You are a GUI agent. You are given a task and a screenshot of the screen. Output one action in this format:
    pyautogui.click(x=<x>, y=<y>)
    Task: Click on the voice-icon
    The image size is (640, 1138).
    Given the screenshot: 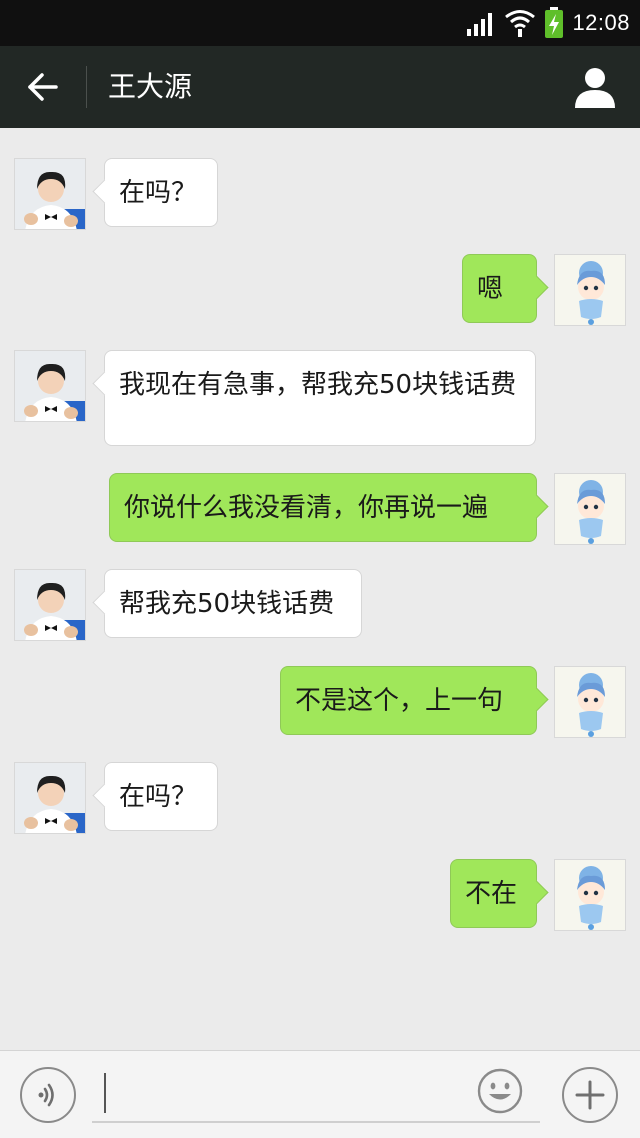 What is the action you would take?
    pyautogui.click(x=46, y=1095)
    